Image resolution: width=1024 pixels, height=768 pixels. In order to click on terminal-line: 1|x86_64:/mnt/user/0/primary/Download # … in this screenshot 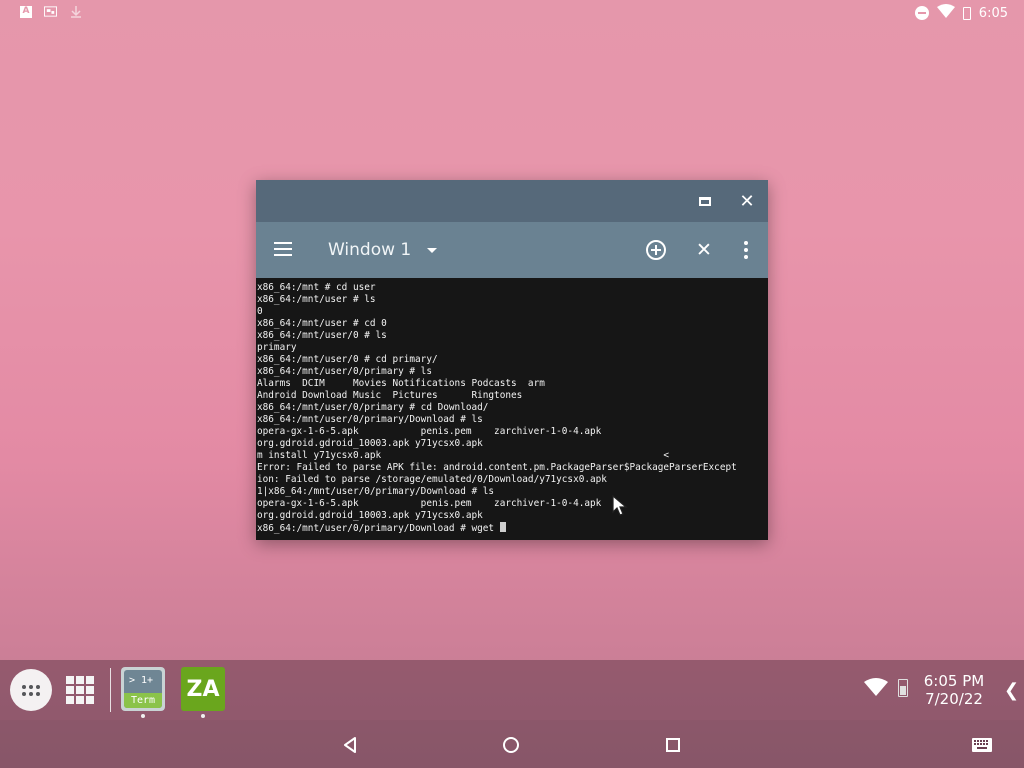, I will do `click(376, 491)`.